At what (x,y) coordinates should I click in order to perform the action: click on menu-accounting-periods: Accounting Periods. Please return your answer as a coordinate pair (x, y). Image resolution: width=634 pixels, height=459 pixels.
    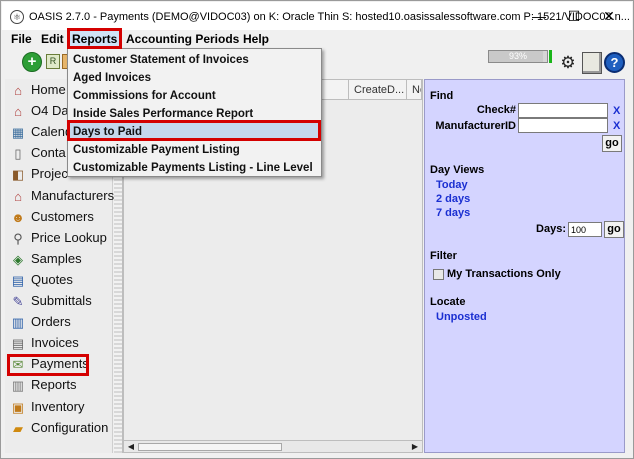
    Looking at the image, I should click on (182, 39).